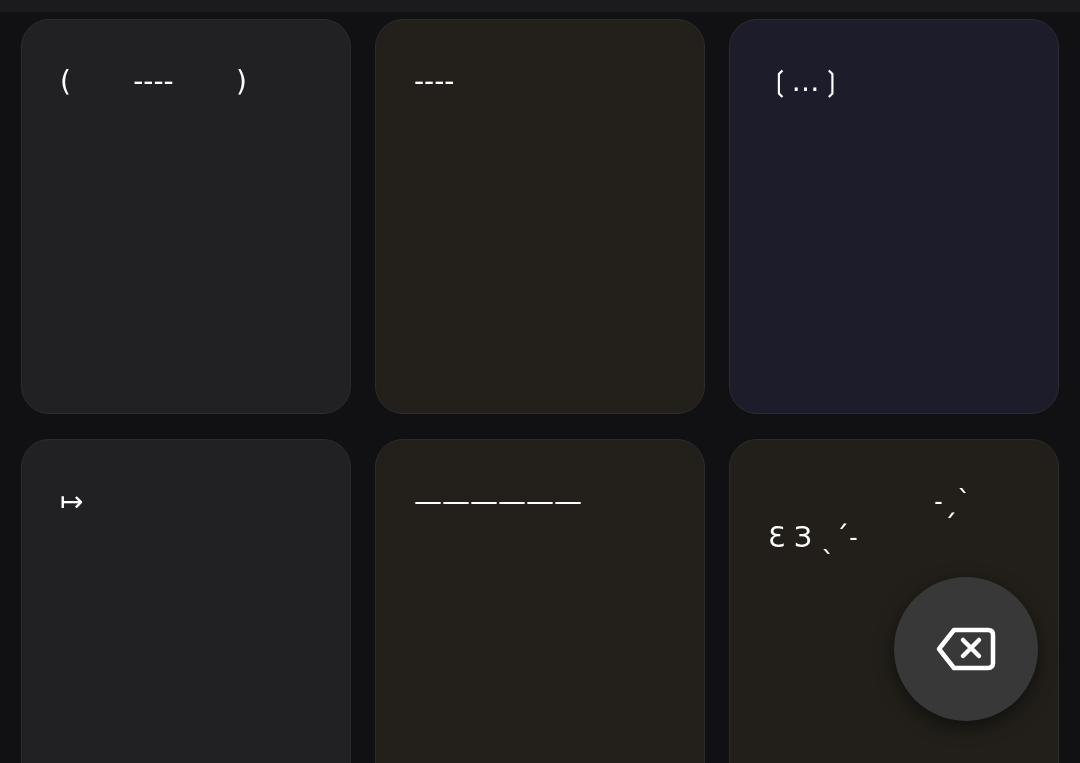 This screenshot has width=1080, height=763. What do you see at coordinates (186, 601) in the screenshot?
I see `kaomoji-card: ↦` at bounding box center [186, 601].